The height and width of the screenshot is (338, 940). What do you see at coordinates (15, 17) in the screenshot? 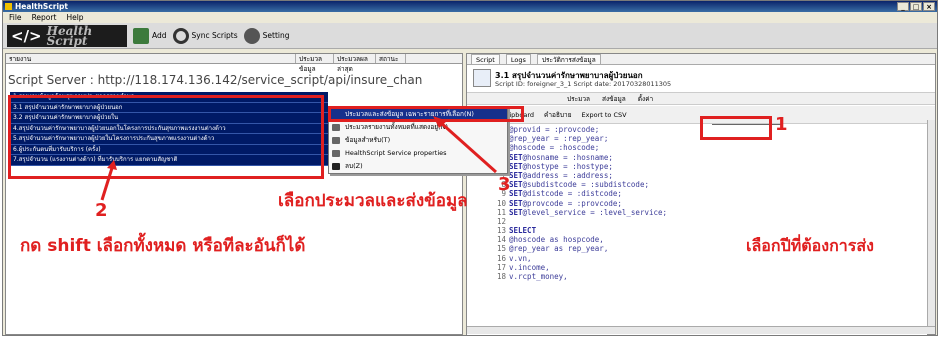
I see `menu-file: File` at bounding box center [15, 17].